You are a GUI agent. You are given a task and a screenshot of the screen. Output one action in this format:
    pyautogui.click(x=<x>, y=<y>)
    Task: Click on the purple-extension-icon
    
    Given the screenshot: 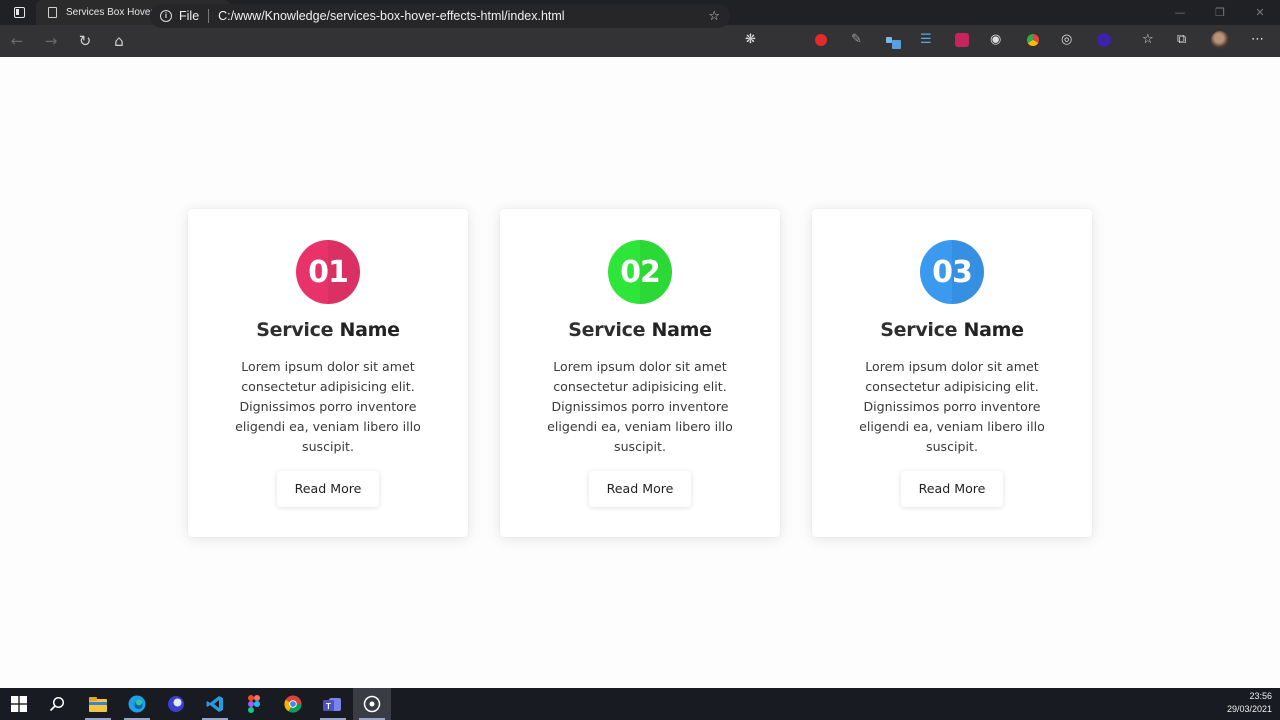 What is the action you would take?
    pyautogui.click(x=1104, y=40)
    